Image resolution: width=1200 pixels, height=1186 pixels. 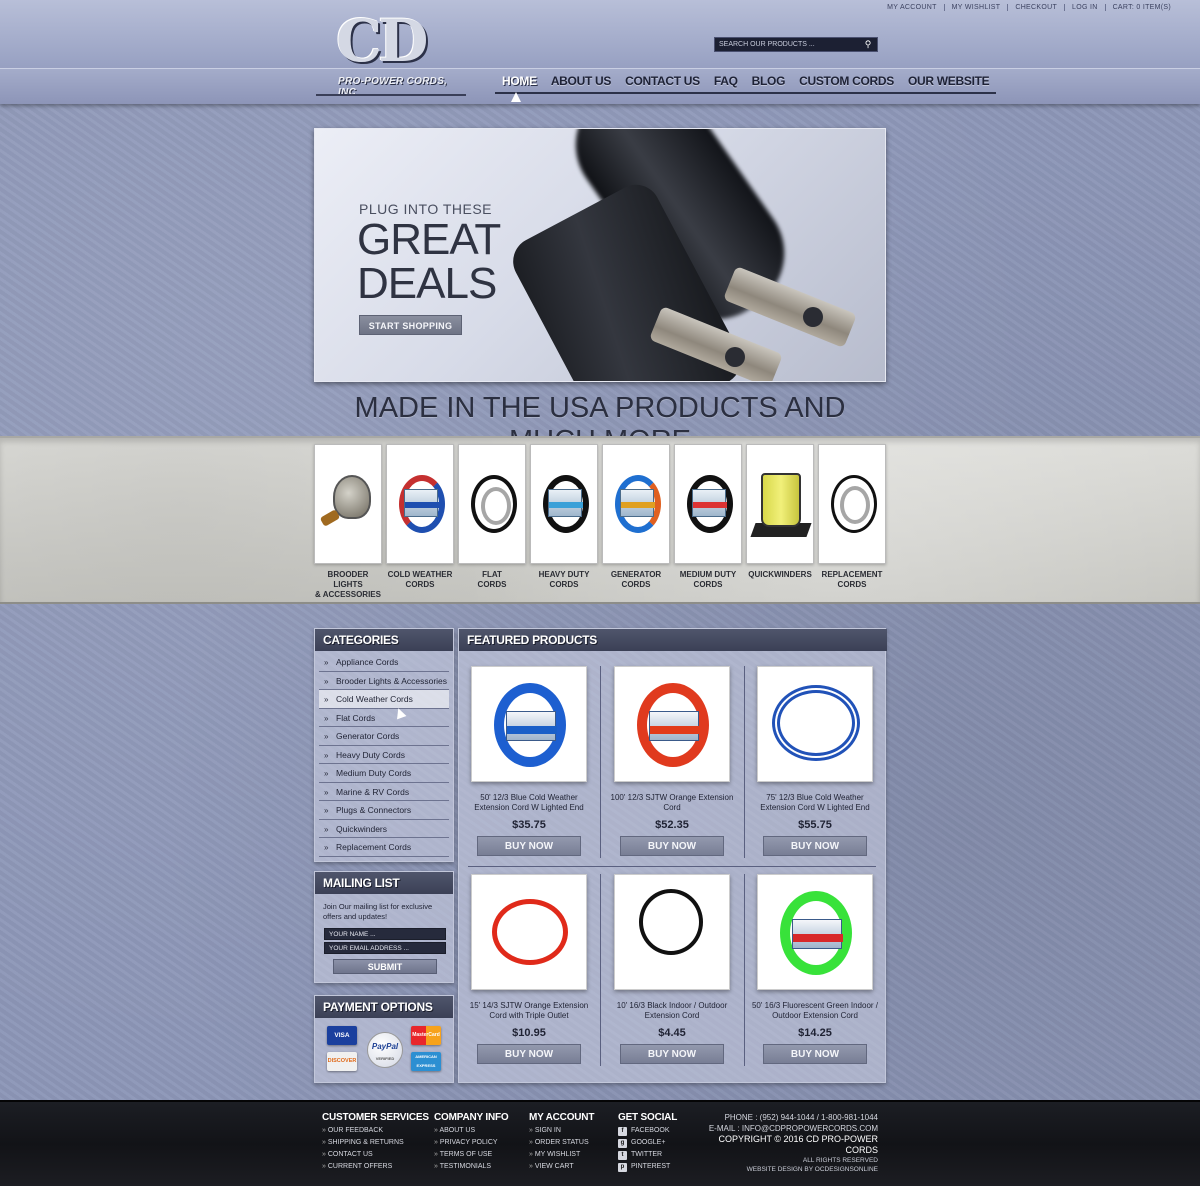 I want to click on nav-home: HOME, so click(x=519, y=84).